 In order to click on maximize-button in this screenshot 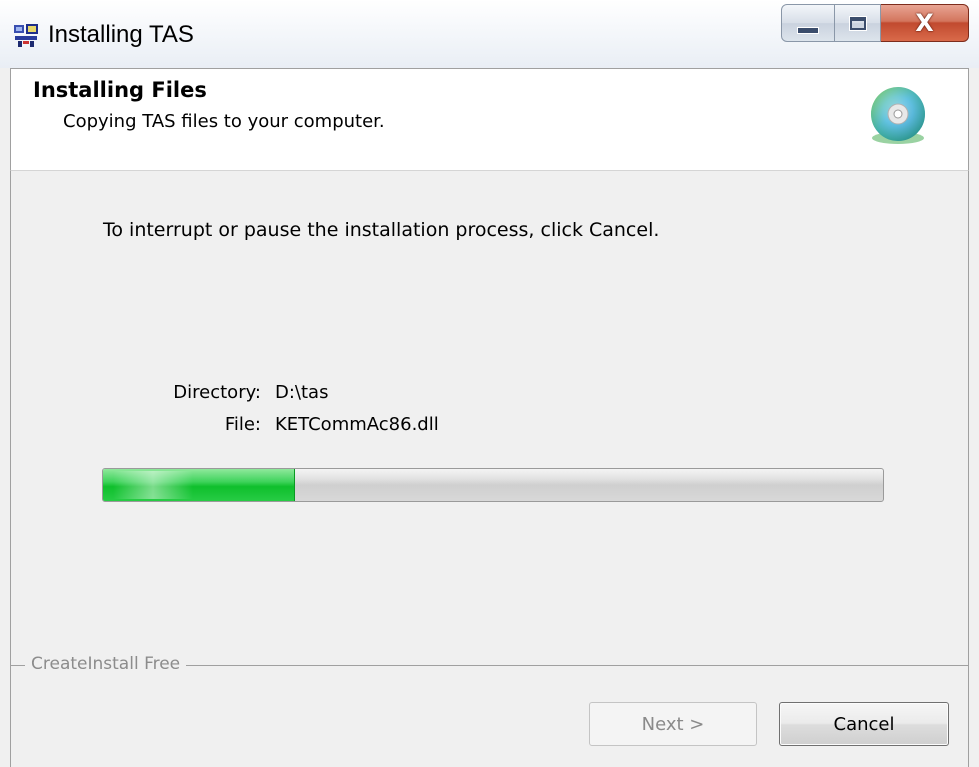, I will do `click(858, 23)`.